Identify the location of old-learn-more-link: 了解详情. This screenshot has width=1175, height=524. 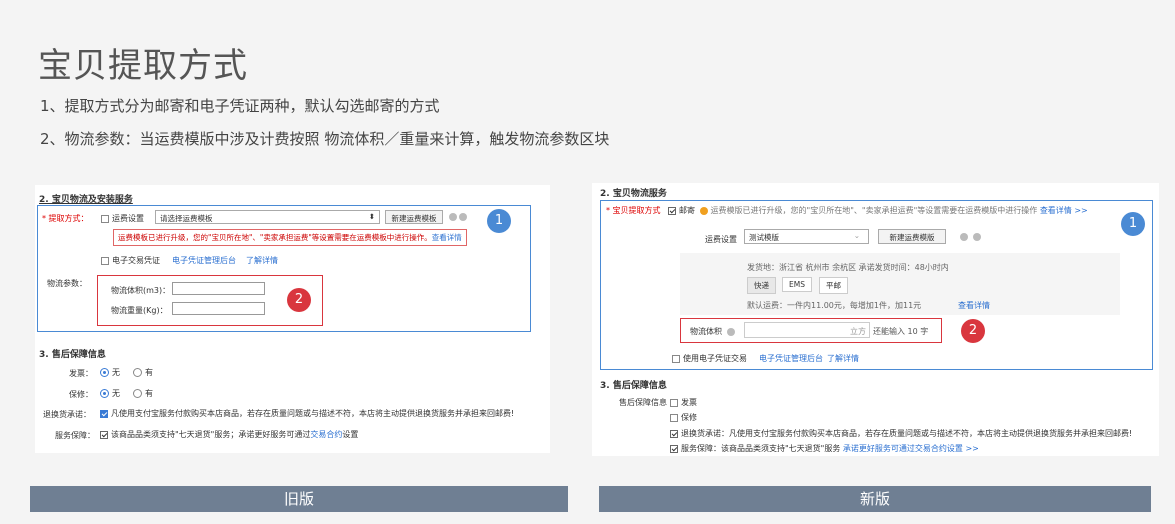
(262, 260).